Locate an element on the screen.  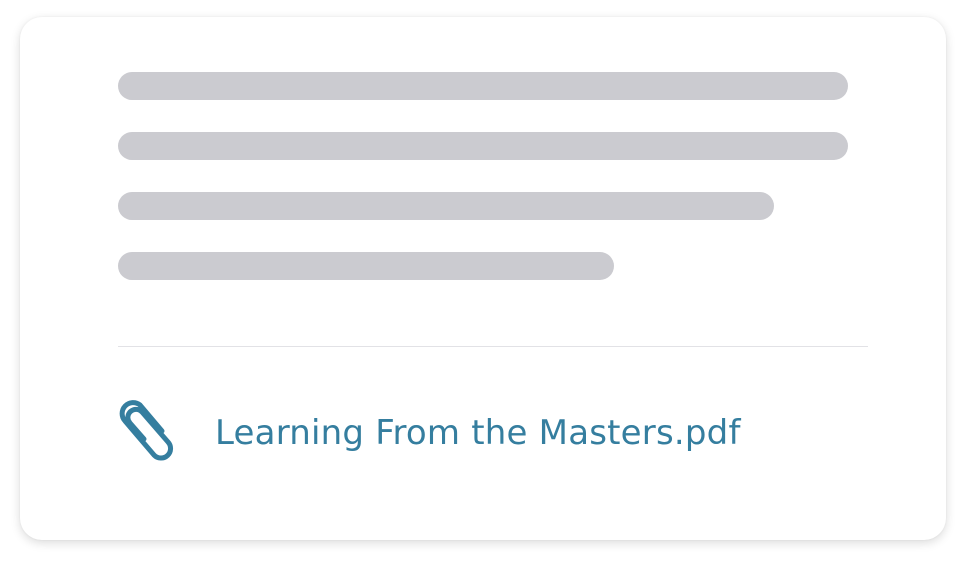
attachment-link: Learning From the Masters.pdf is located at coordinates (428, 433).